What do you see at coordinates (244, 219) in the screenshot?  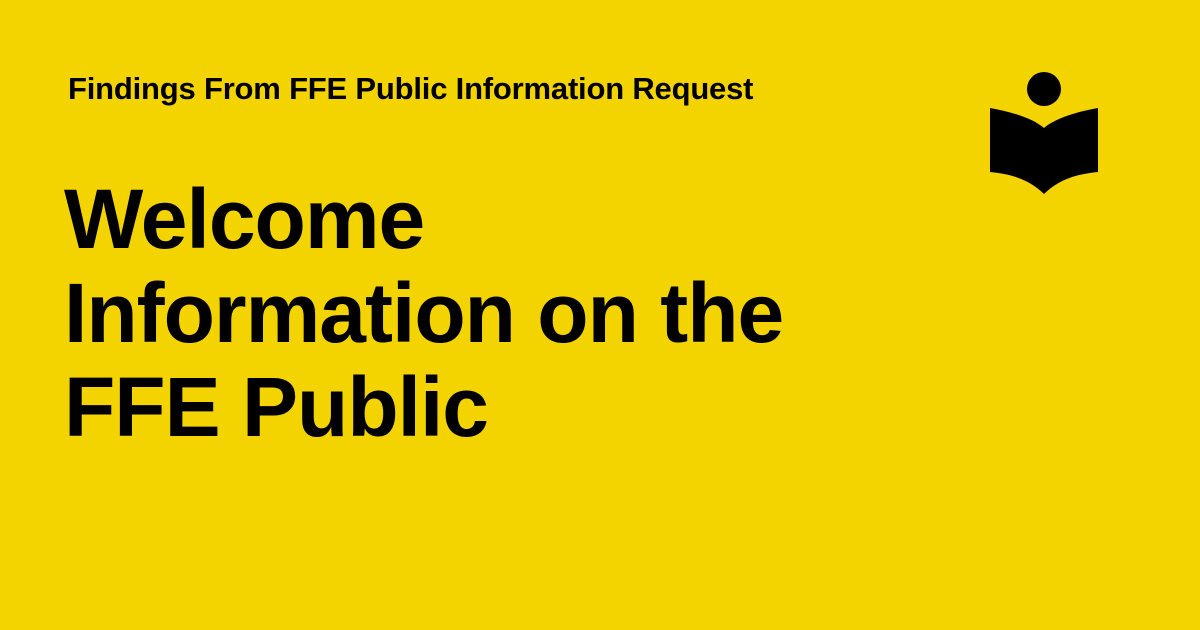 I see `headline-line-1: Welcome` at bounding box center [244, 219].